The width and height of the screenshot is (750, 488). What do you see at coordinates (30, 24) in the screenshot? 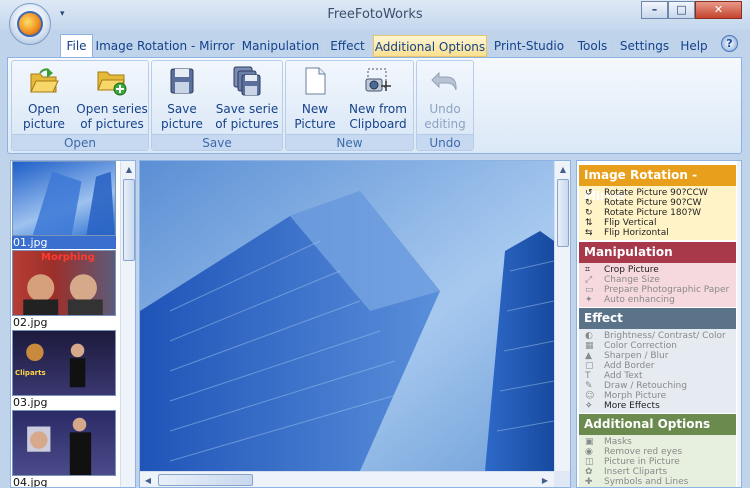
I see `app-menu-orb-button` at bounding box center [30, 24].